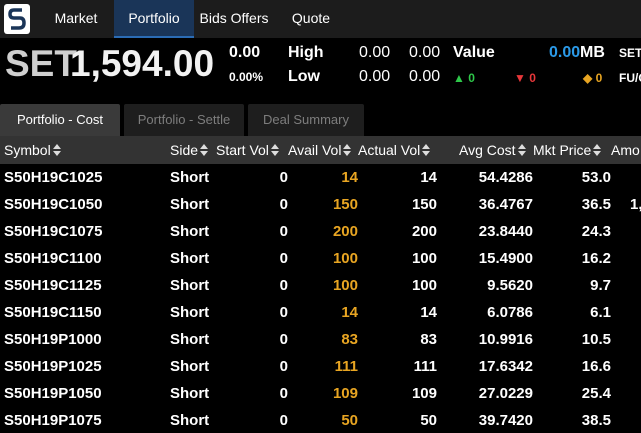  What do you see at coordinates (596, 204) in the screenshot?
I see `cell-mkt-price: 36.5` at bounding box center [596, 204].